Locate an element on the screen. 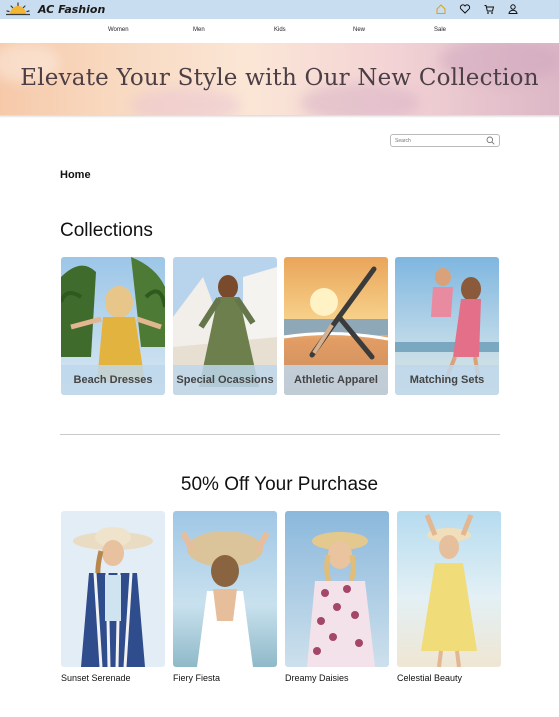 The height and width of the screenshot is (717, 559). fiery-fiesta-image is located at coordinates (225, 589).